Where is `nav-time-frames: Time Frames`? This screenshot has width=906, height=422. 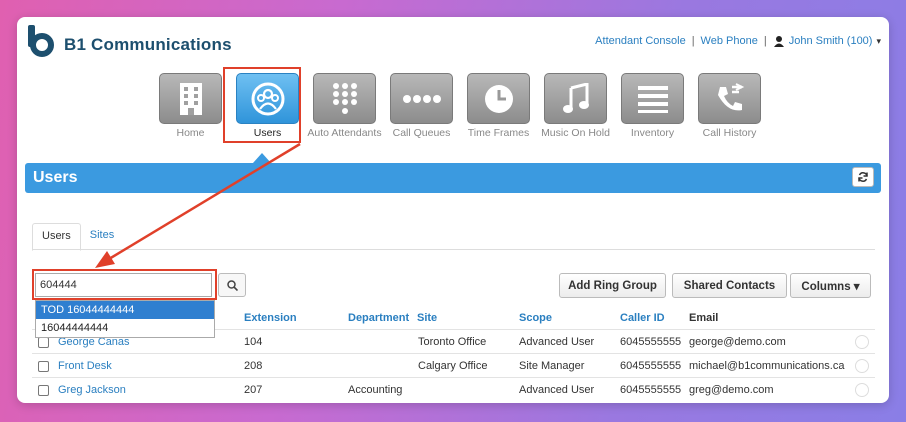
nav-time-frames: Time Frames is located at coordinates (498, 106).